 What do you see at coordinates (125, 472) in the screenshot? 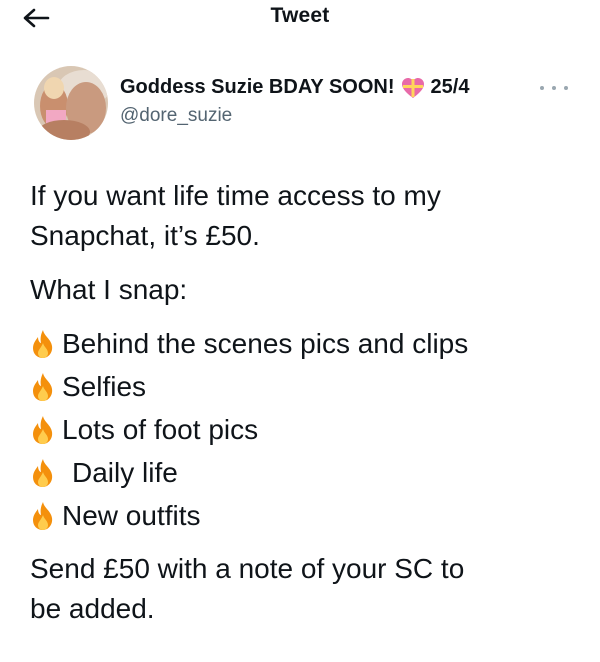
I see `list-item-text: Daily life` at bounding box center [125, 472].